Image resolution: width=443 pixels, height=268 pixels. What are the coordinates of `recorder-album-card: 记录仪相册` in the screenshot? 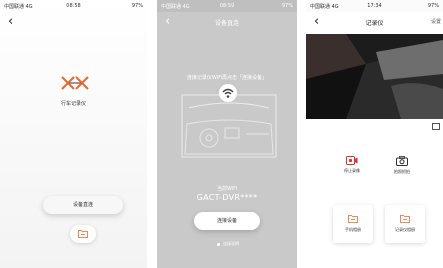 It's located at (405, 224).